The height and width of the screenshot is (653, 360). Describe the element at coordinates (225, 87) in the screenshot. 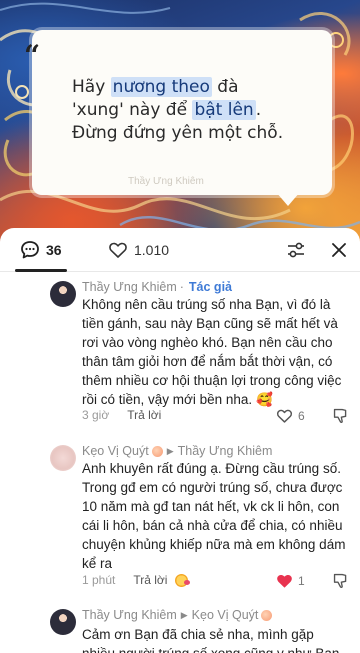

I see `quote-line1-post: đà` at that location.